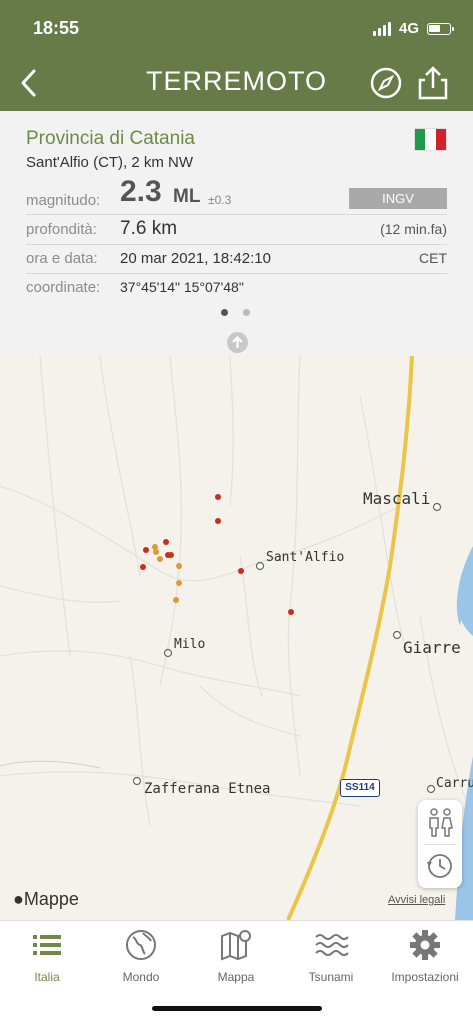 This screenshot has width=473, height=1025. Describe the element at coordinates (332, 945) in the screenshot. I see `waves-icon` at that location.